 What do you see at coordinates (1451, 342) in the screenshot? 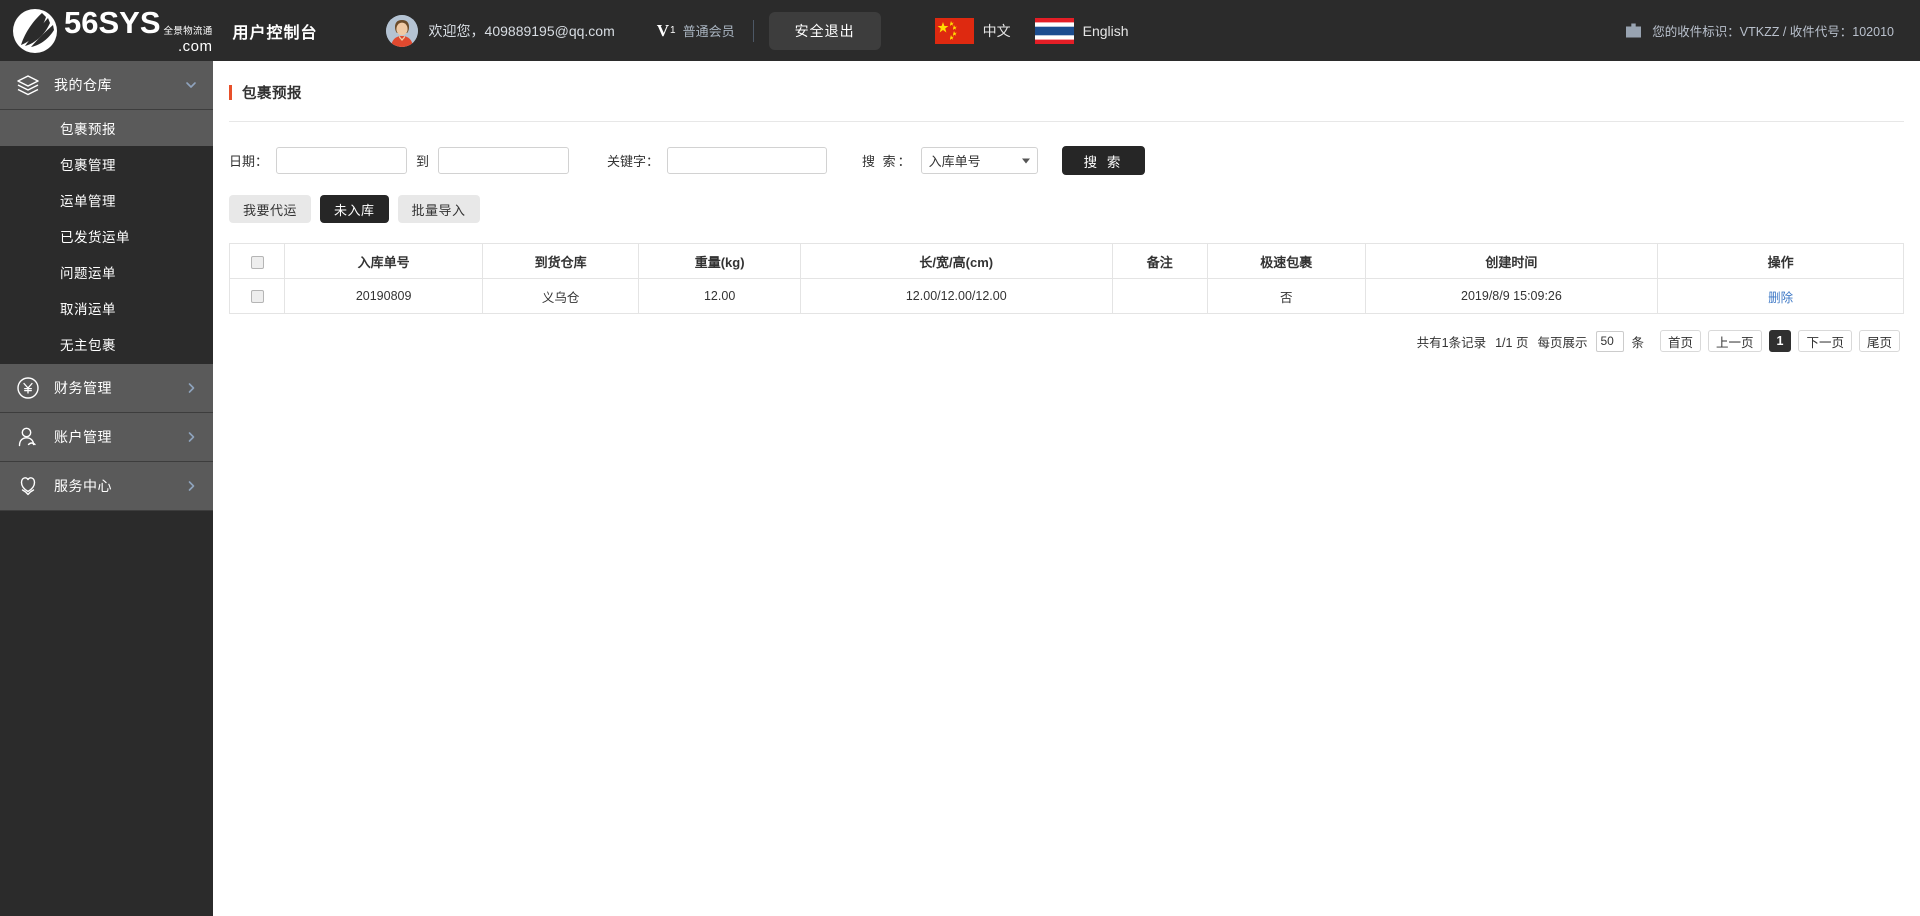
I see `pagination-total: 共有1条记录` at bounding box center [1451, 342].